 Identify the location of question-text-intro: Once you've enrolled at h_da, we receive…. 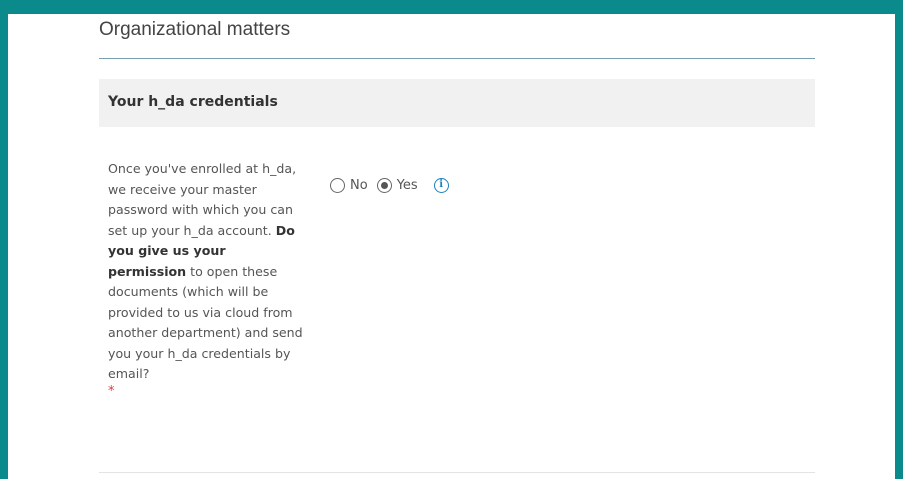
(202, 199).